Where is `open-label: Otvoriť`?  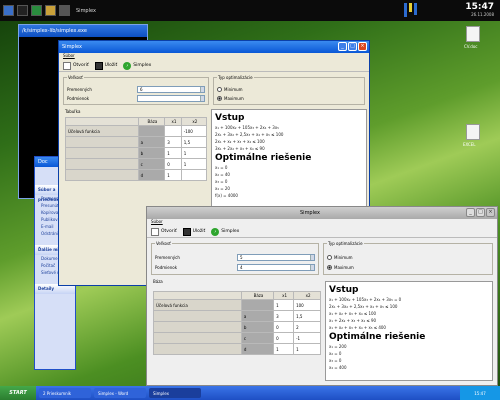 open-label: Otvoriť is located at coordinates (169, 231).